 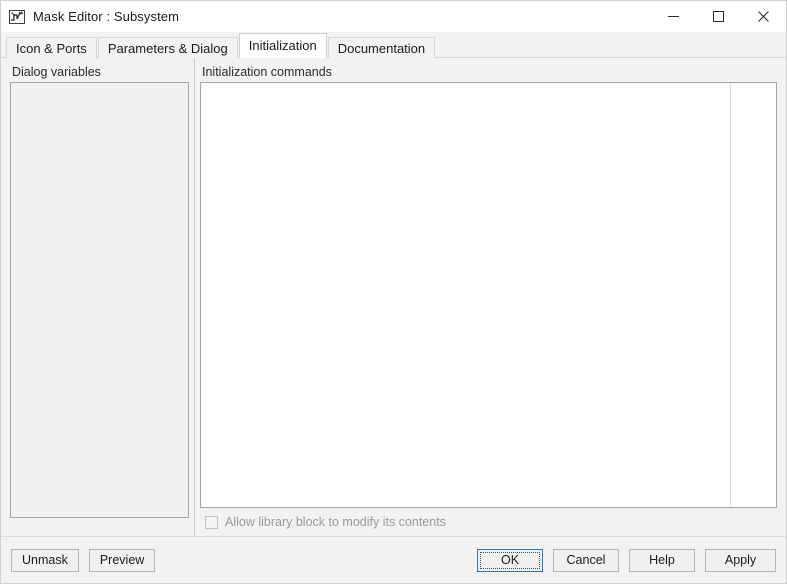 I want to click on ok-button: OK, so click(x=510, y=560).